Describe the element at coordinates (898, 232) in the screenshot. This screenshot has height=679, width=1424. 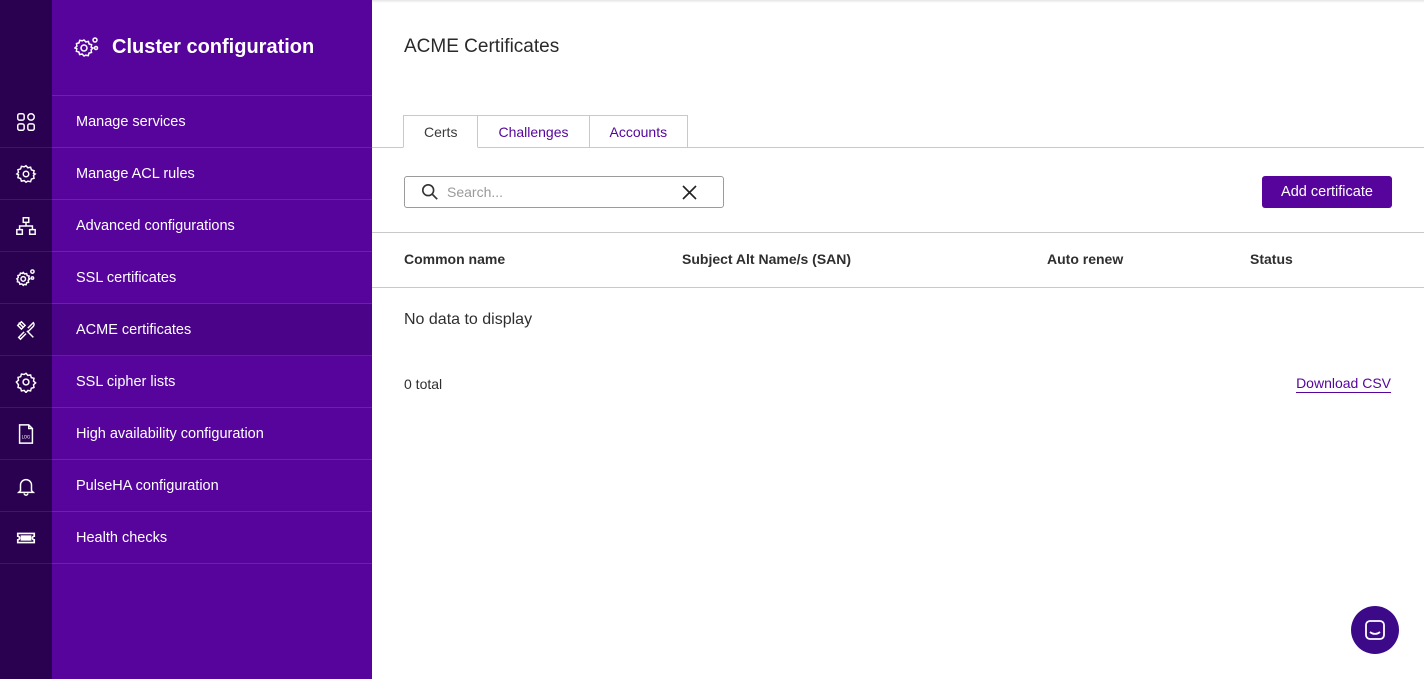
I see `table-header-top-border` at that location.